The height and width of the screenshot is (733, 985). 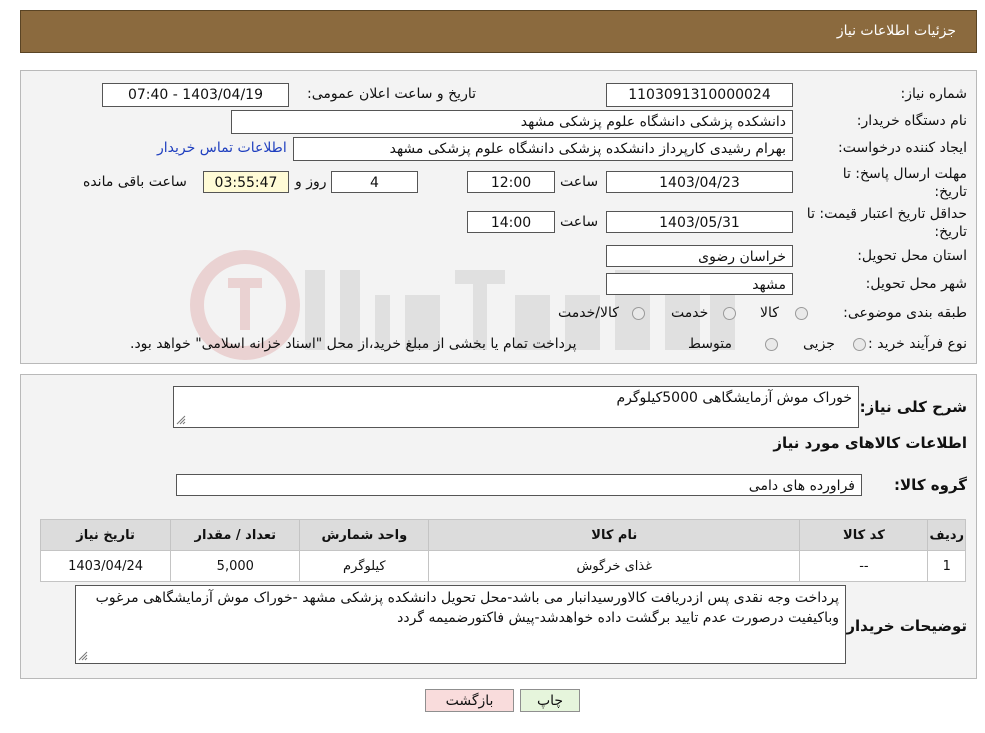 I want to click on back-button: بازگشت, so click(x=469, y=700).